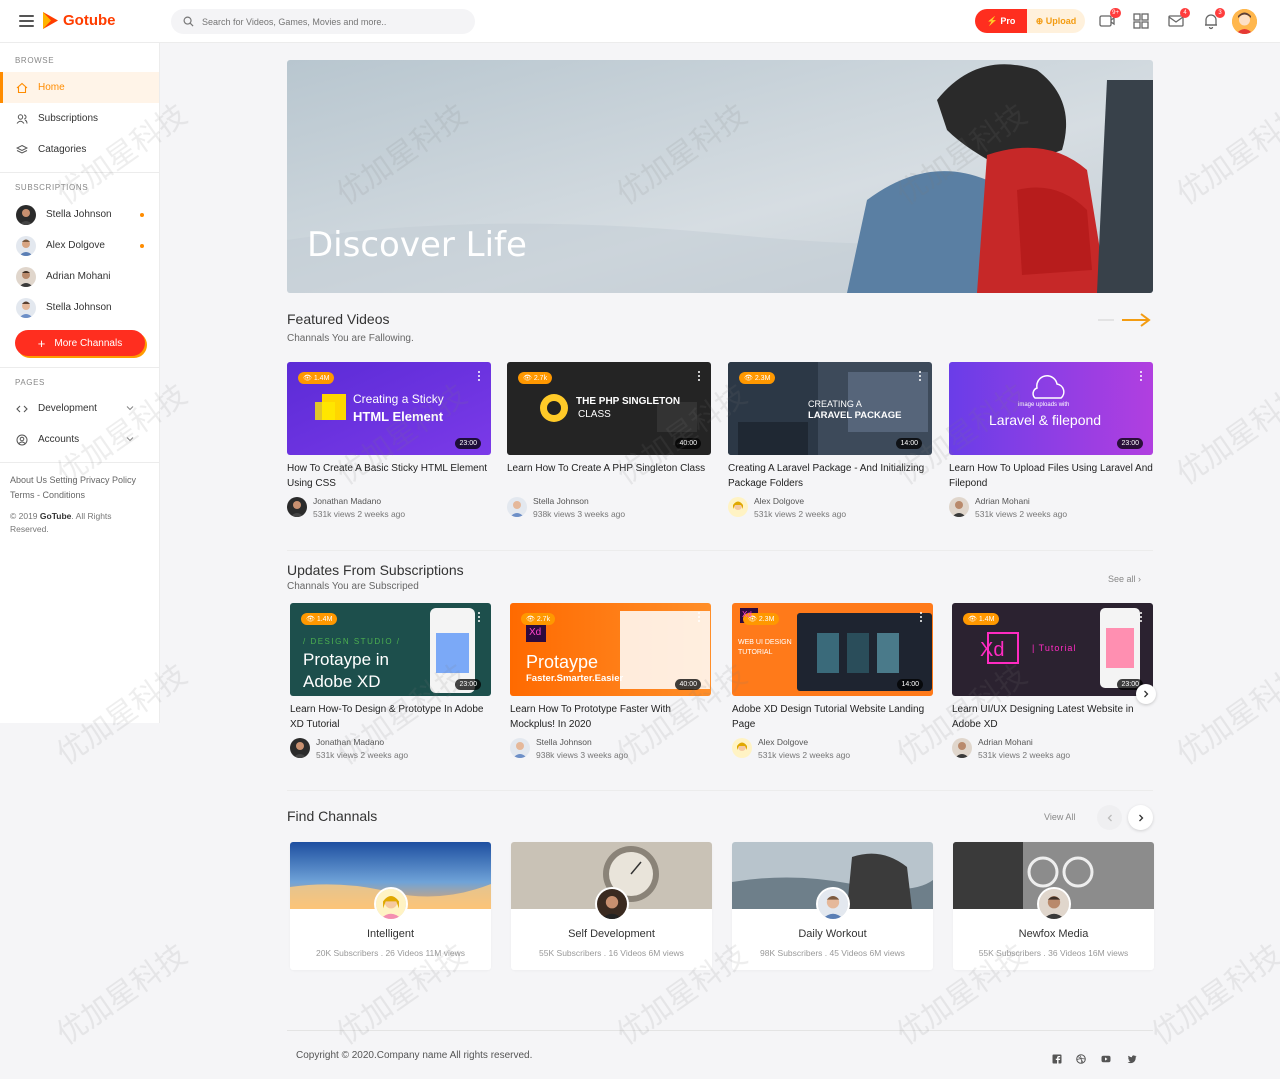 Image resolution: width=1280 pixels, height=1079 pixels. I want to click on video-thumbnail: 👁 2.7k THE PHP SINGLETON CLASS 40:00, so click(609, 408).